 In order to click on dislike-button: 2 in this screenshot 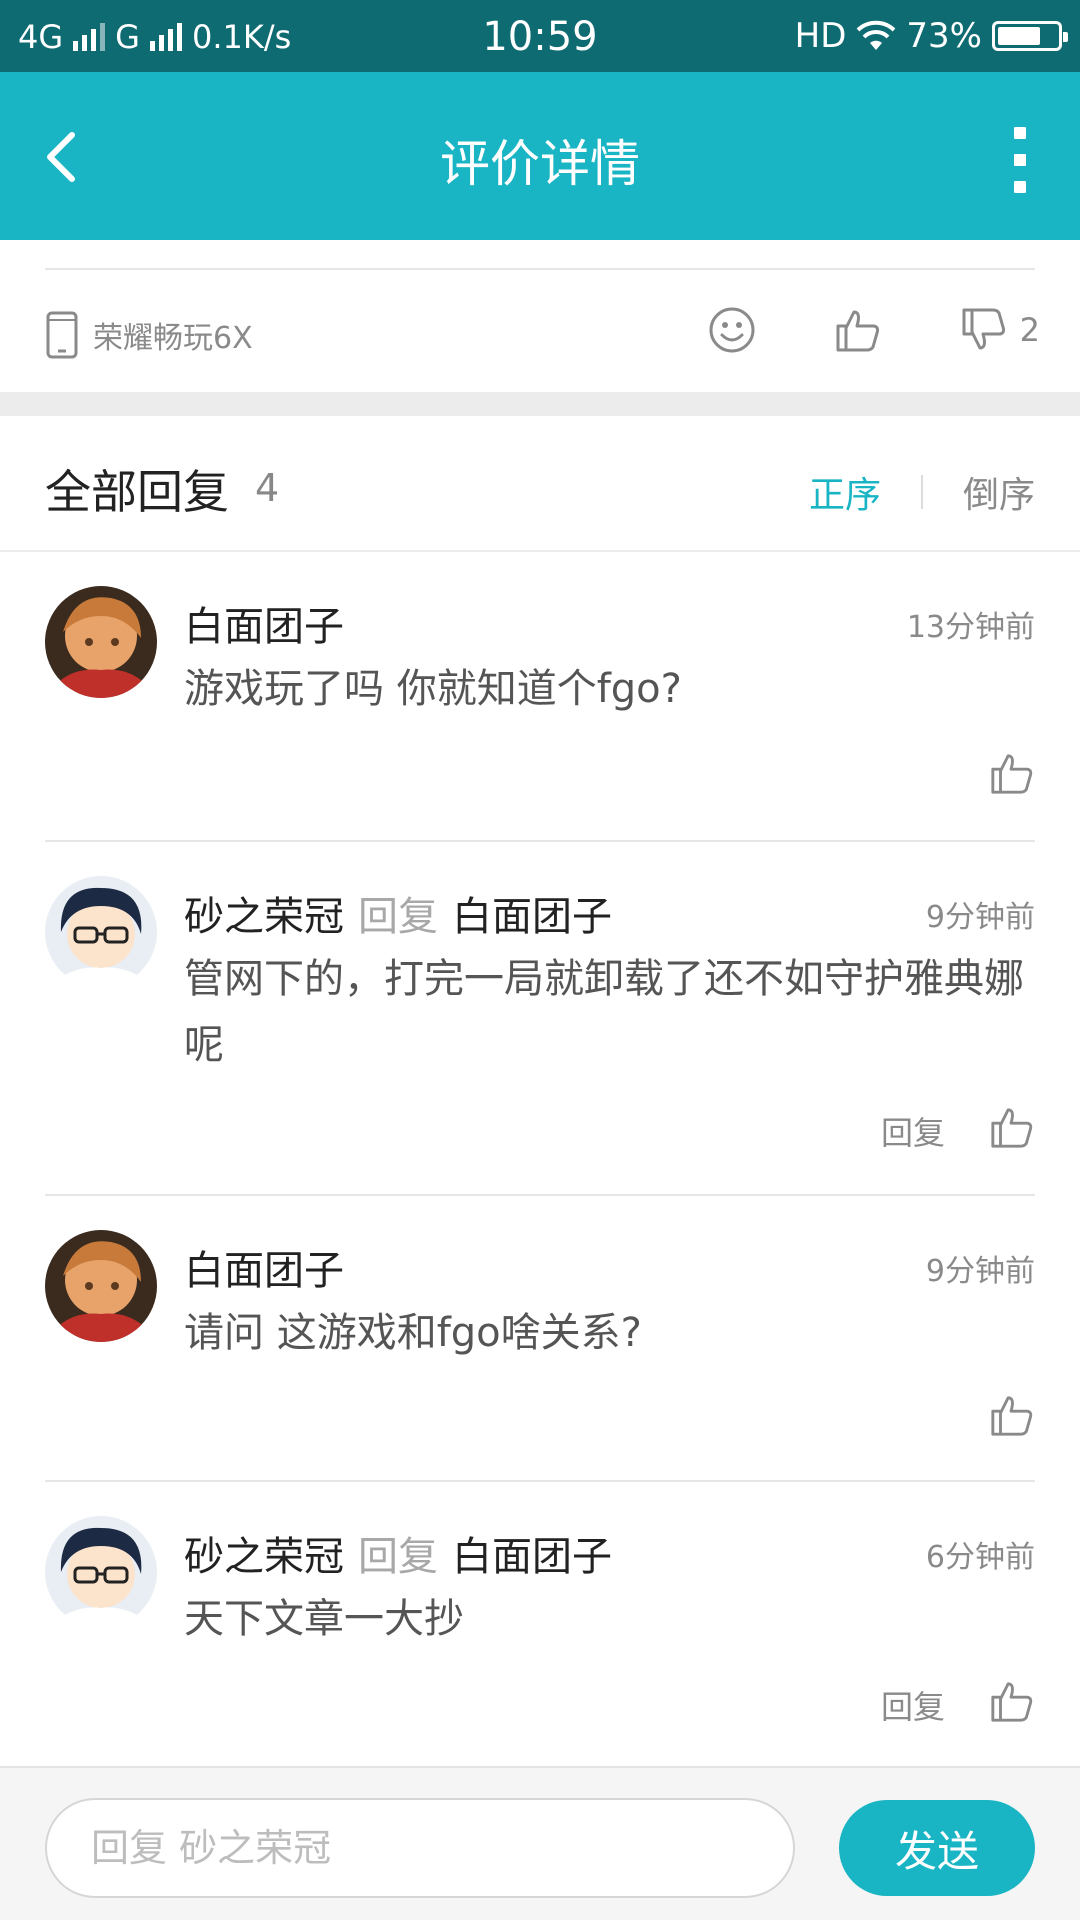, I will do `click(1000, 330)`.